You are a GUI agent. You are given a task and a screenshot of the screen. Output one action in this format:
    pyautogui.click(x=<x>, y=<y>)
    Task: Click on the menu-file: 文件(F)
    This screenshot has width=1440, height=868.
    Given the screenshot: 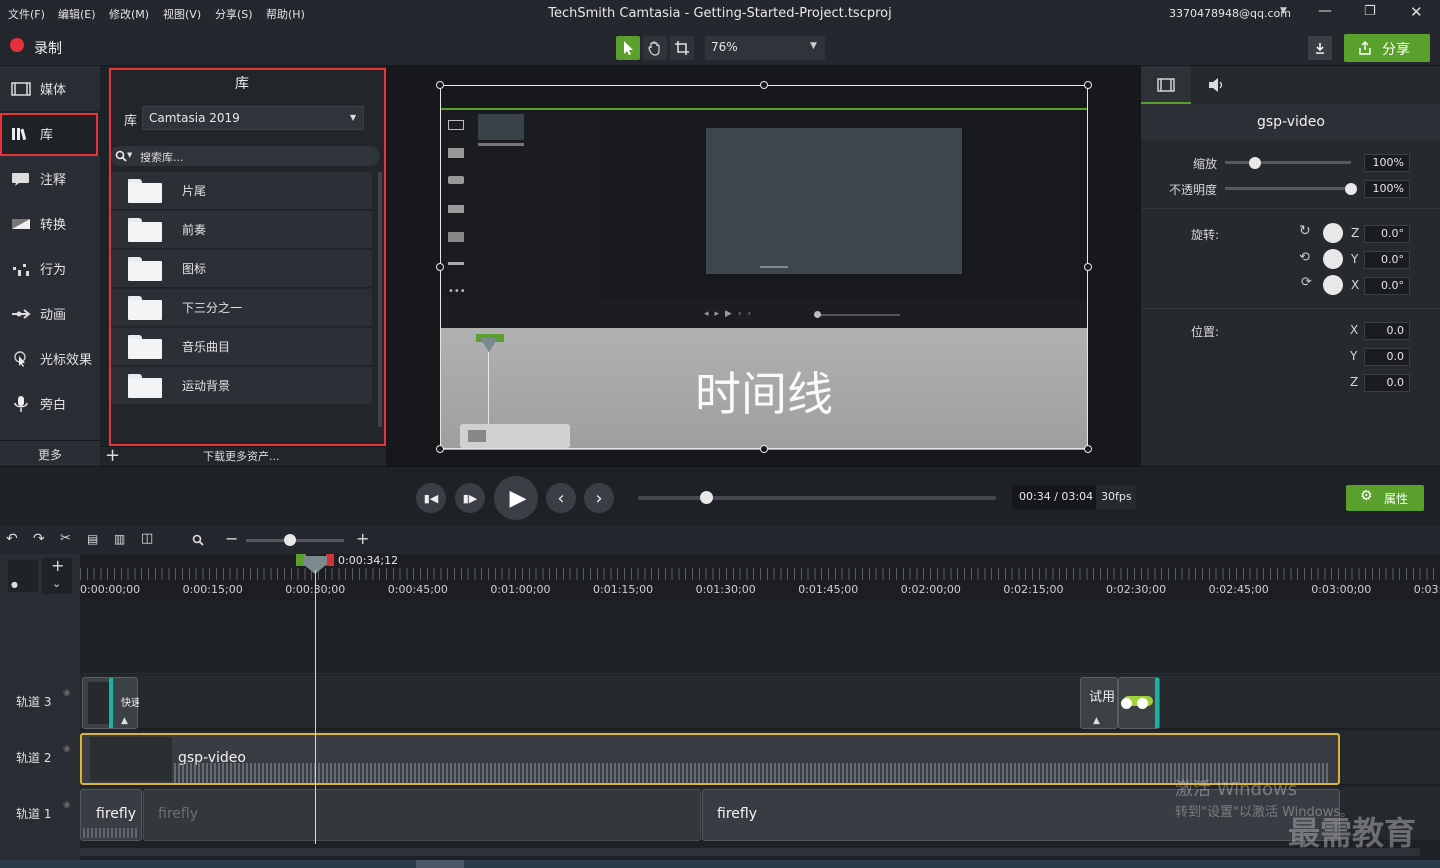 What is the action you would take?
    pyautogui.click(x=26, y=14)
    